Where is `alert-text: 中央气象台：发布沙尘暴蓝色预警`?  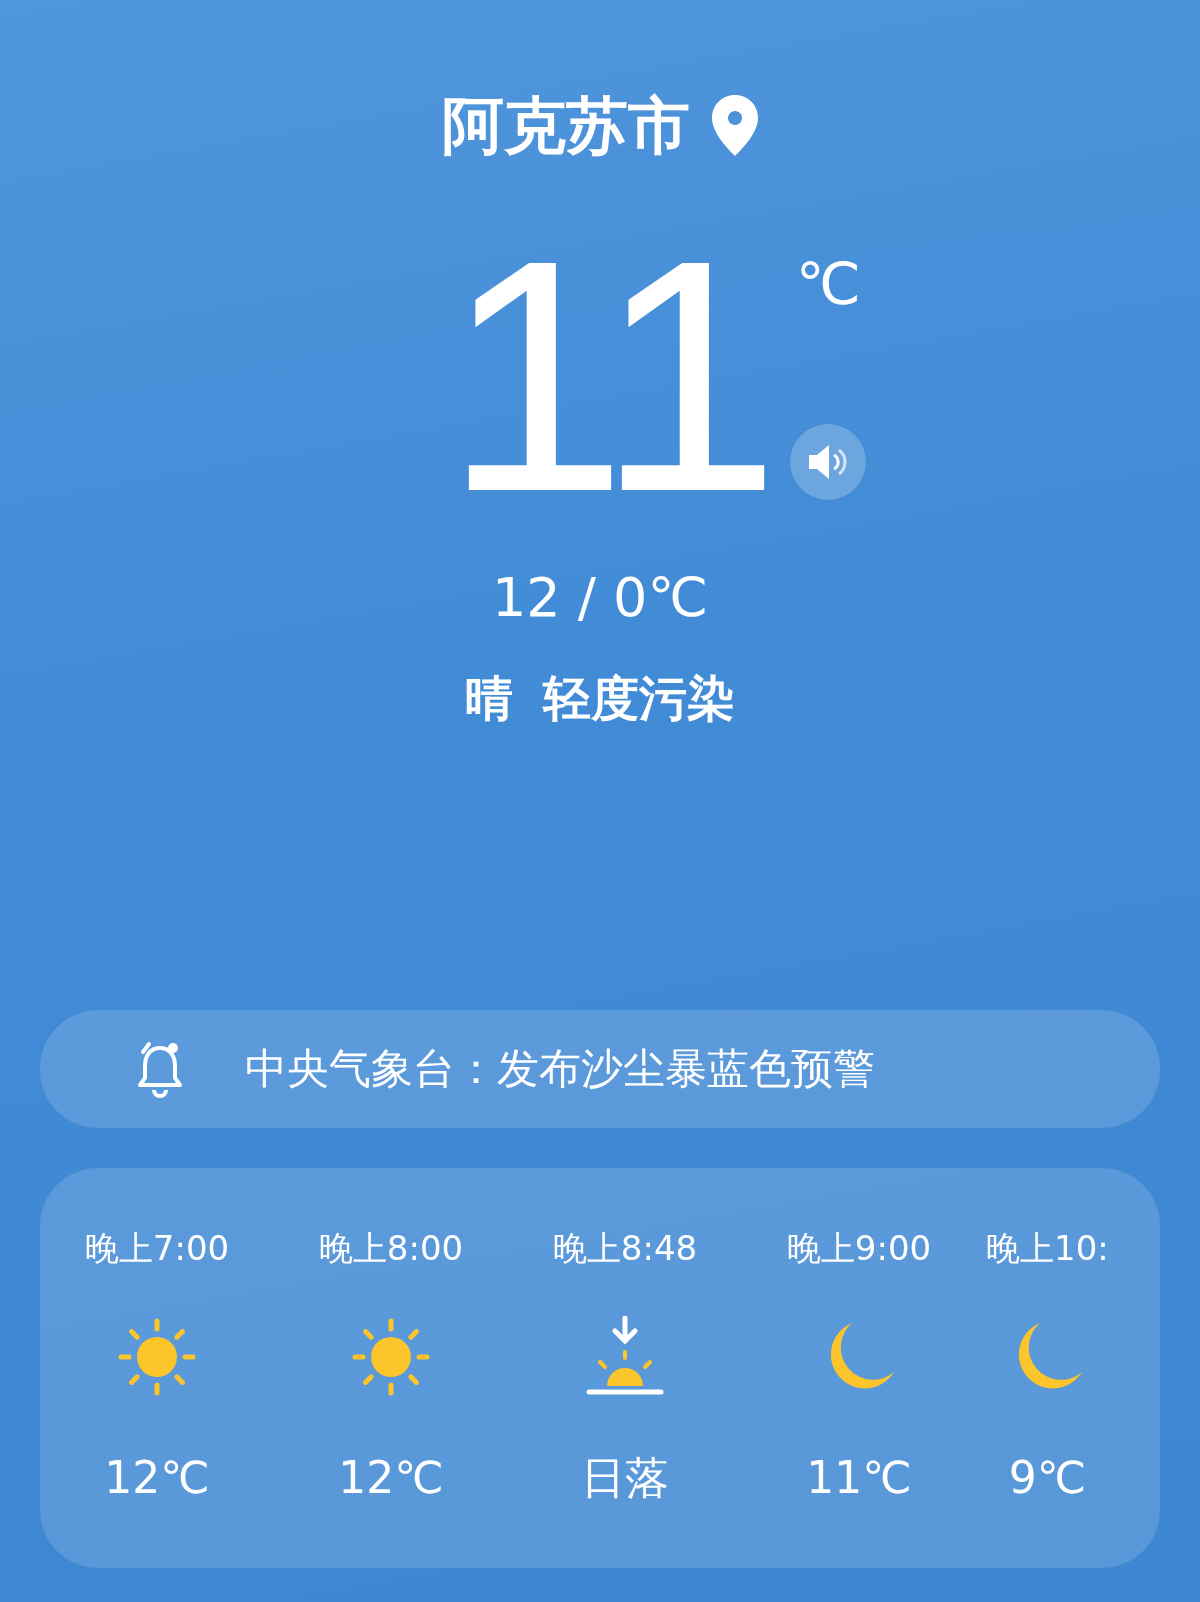 alert-text: 中央气象台：发布沙尘暴蓝色预警 is located at coordinates (560, 1069).